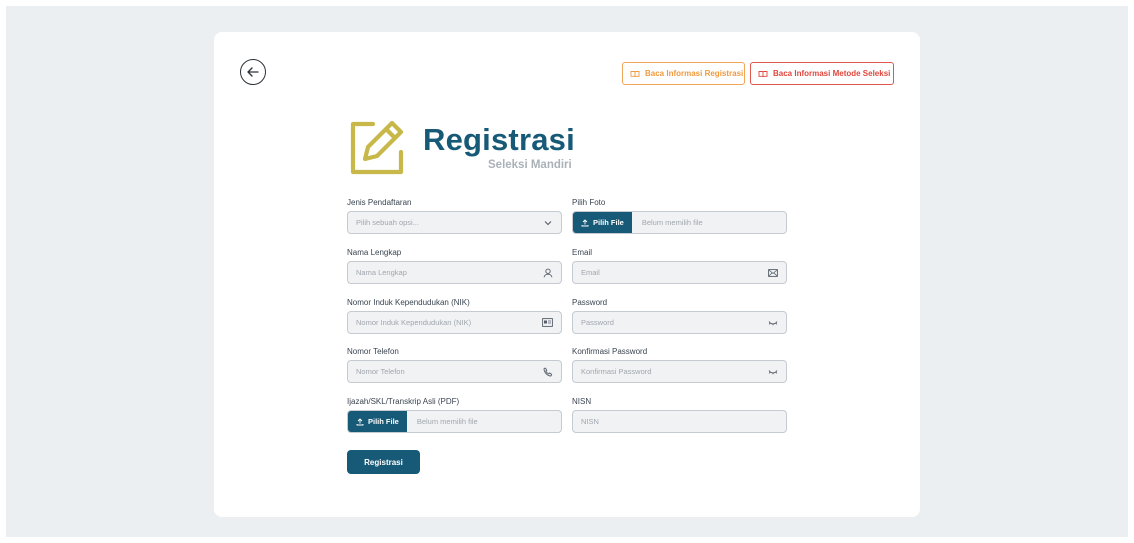 The image size is (1134, 543). I want to click on nomor-telefon-label: Nomor Telefon, so click(373, 351).